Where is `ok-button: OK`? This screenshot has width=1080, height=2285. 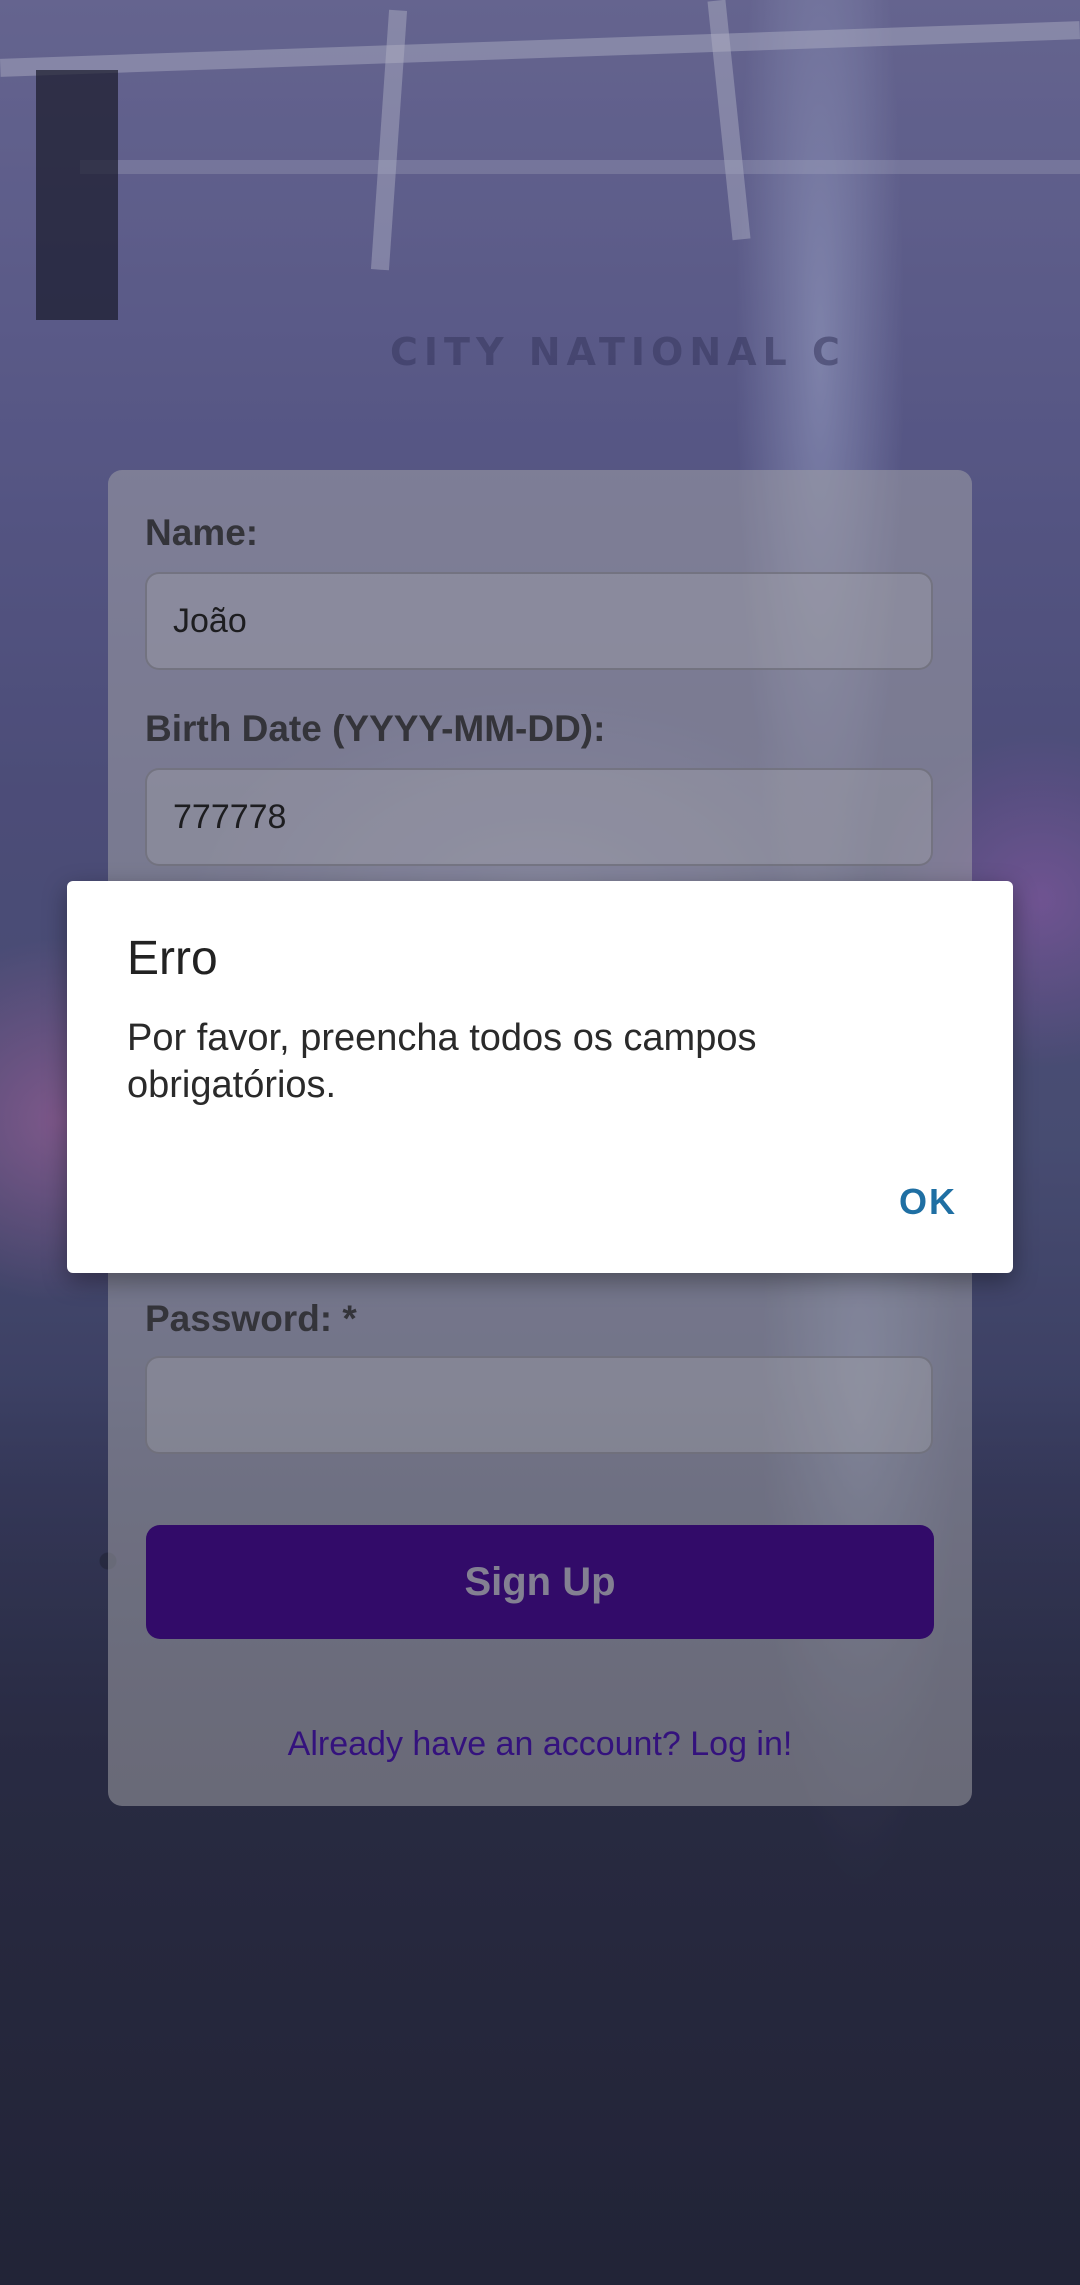
ok-button: OK is located at coordinates (928, 1202).